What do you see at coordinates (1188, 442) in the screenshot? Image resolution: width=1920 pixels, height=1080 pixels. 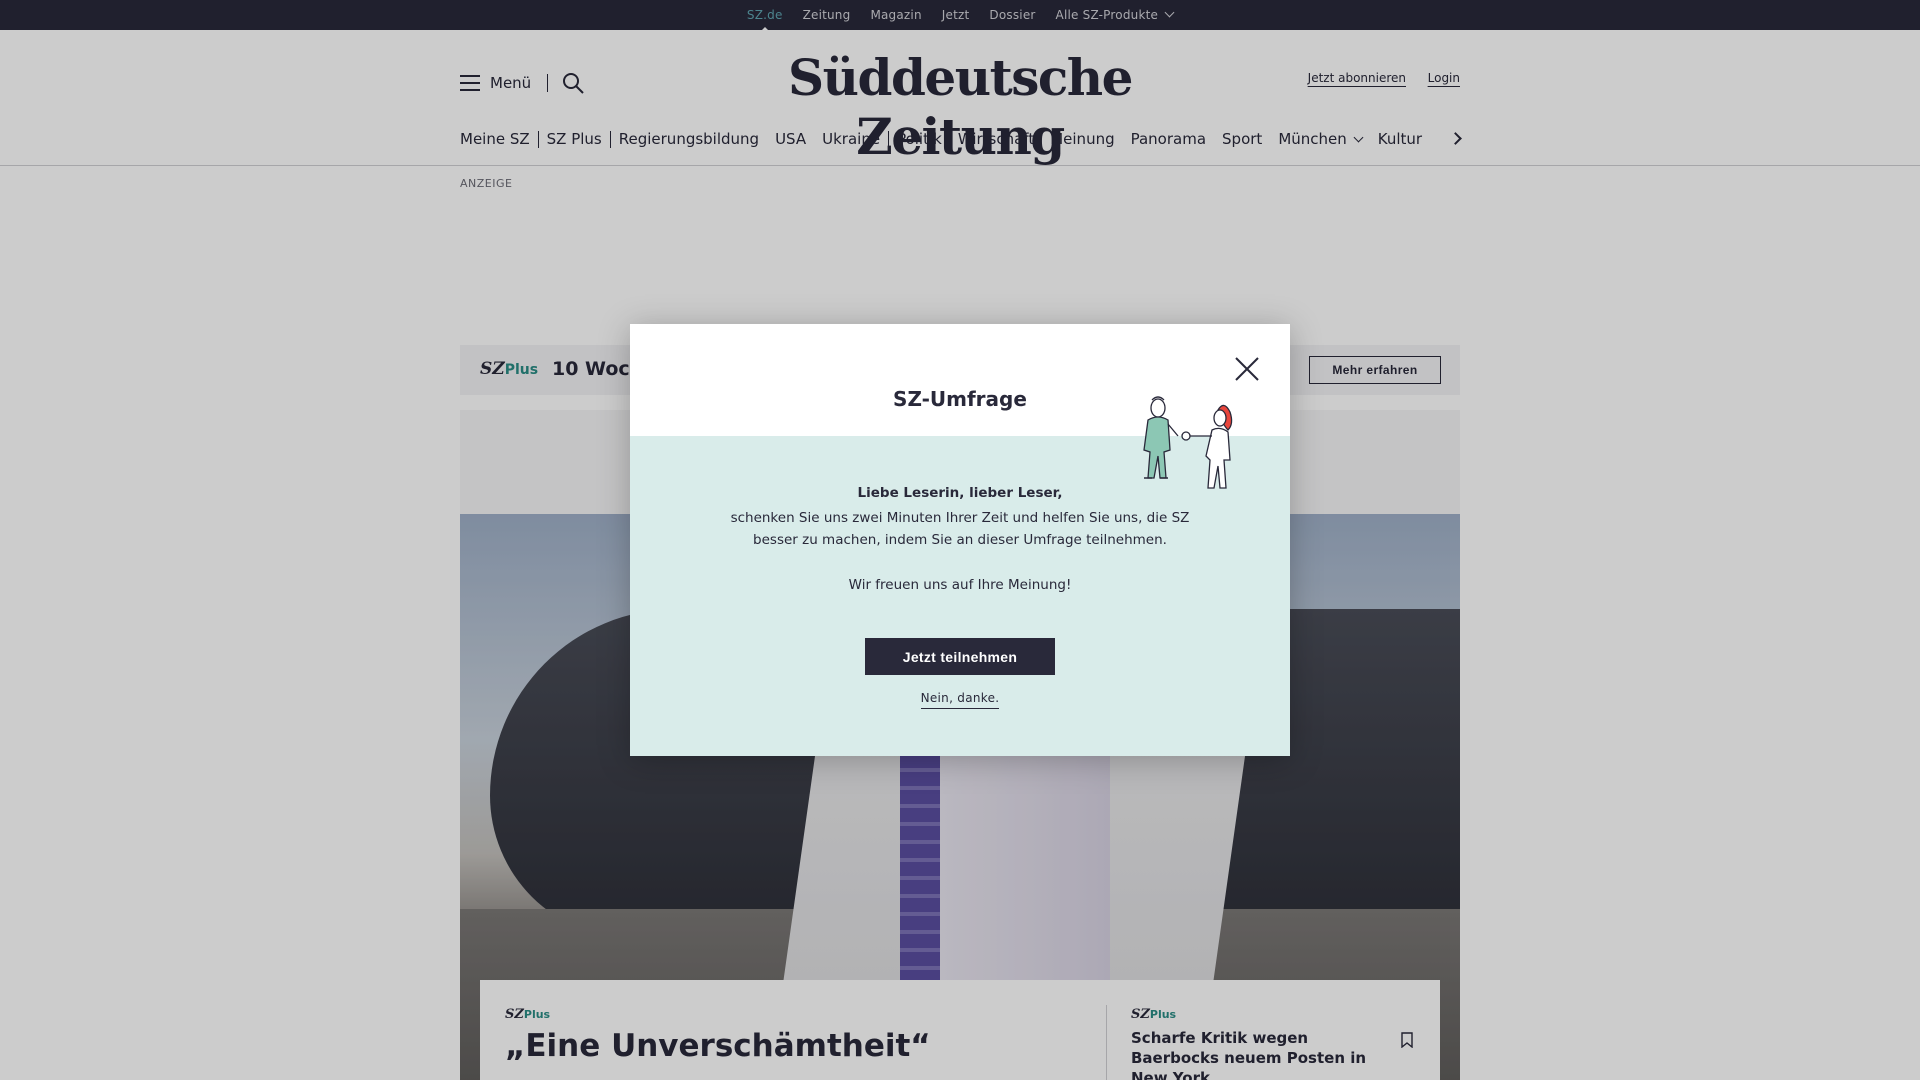 I see `interview-illustration-icon` at bounding box center [1188, 442].